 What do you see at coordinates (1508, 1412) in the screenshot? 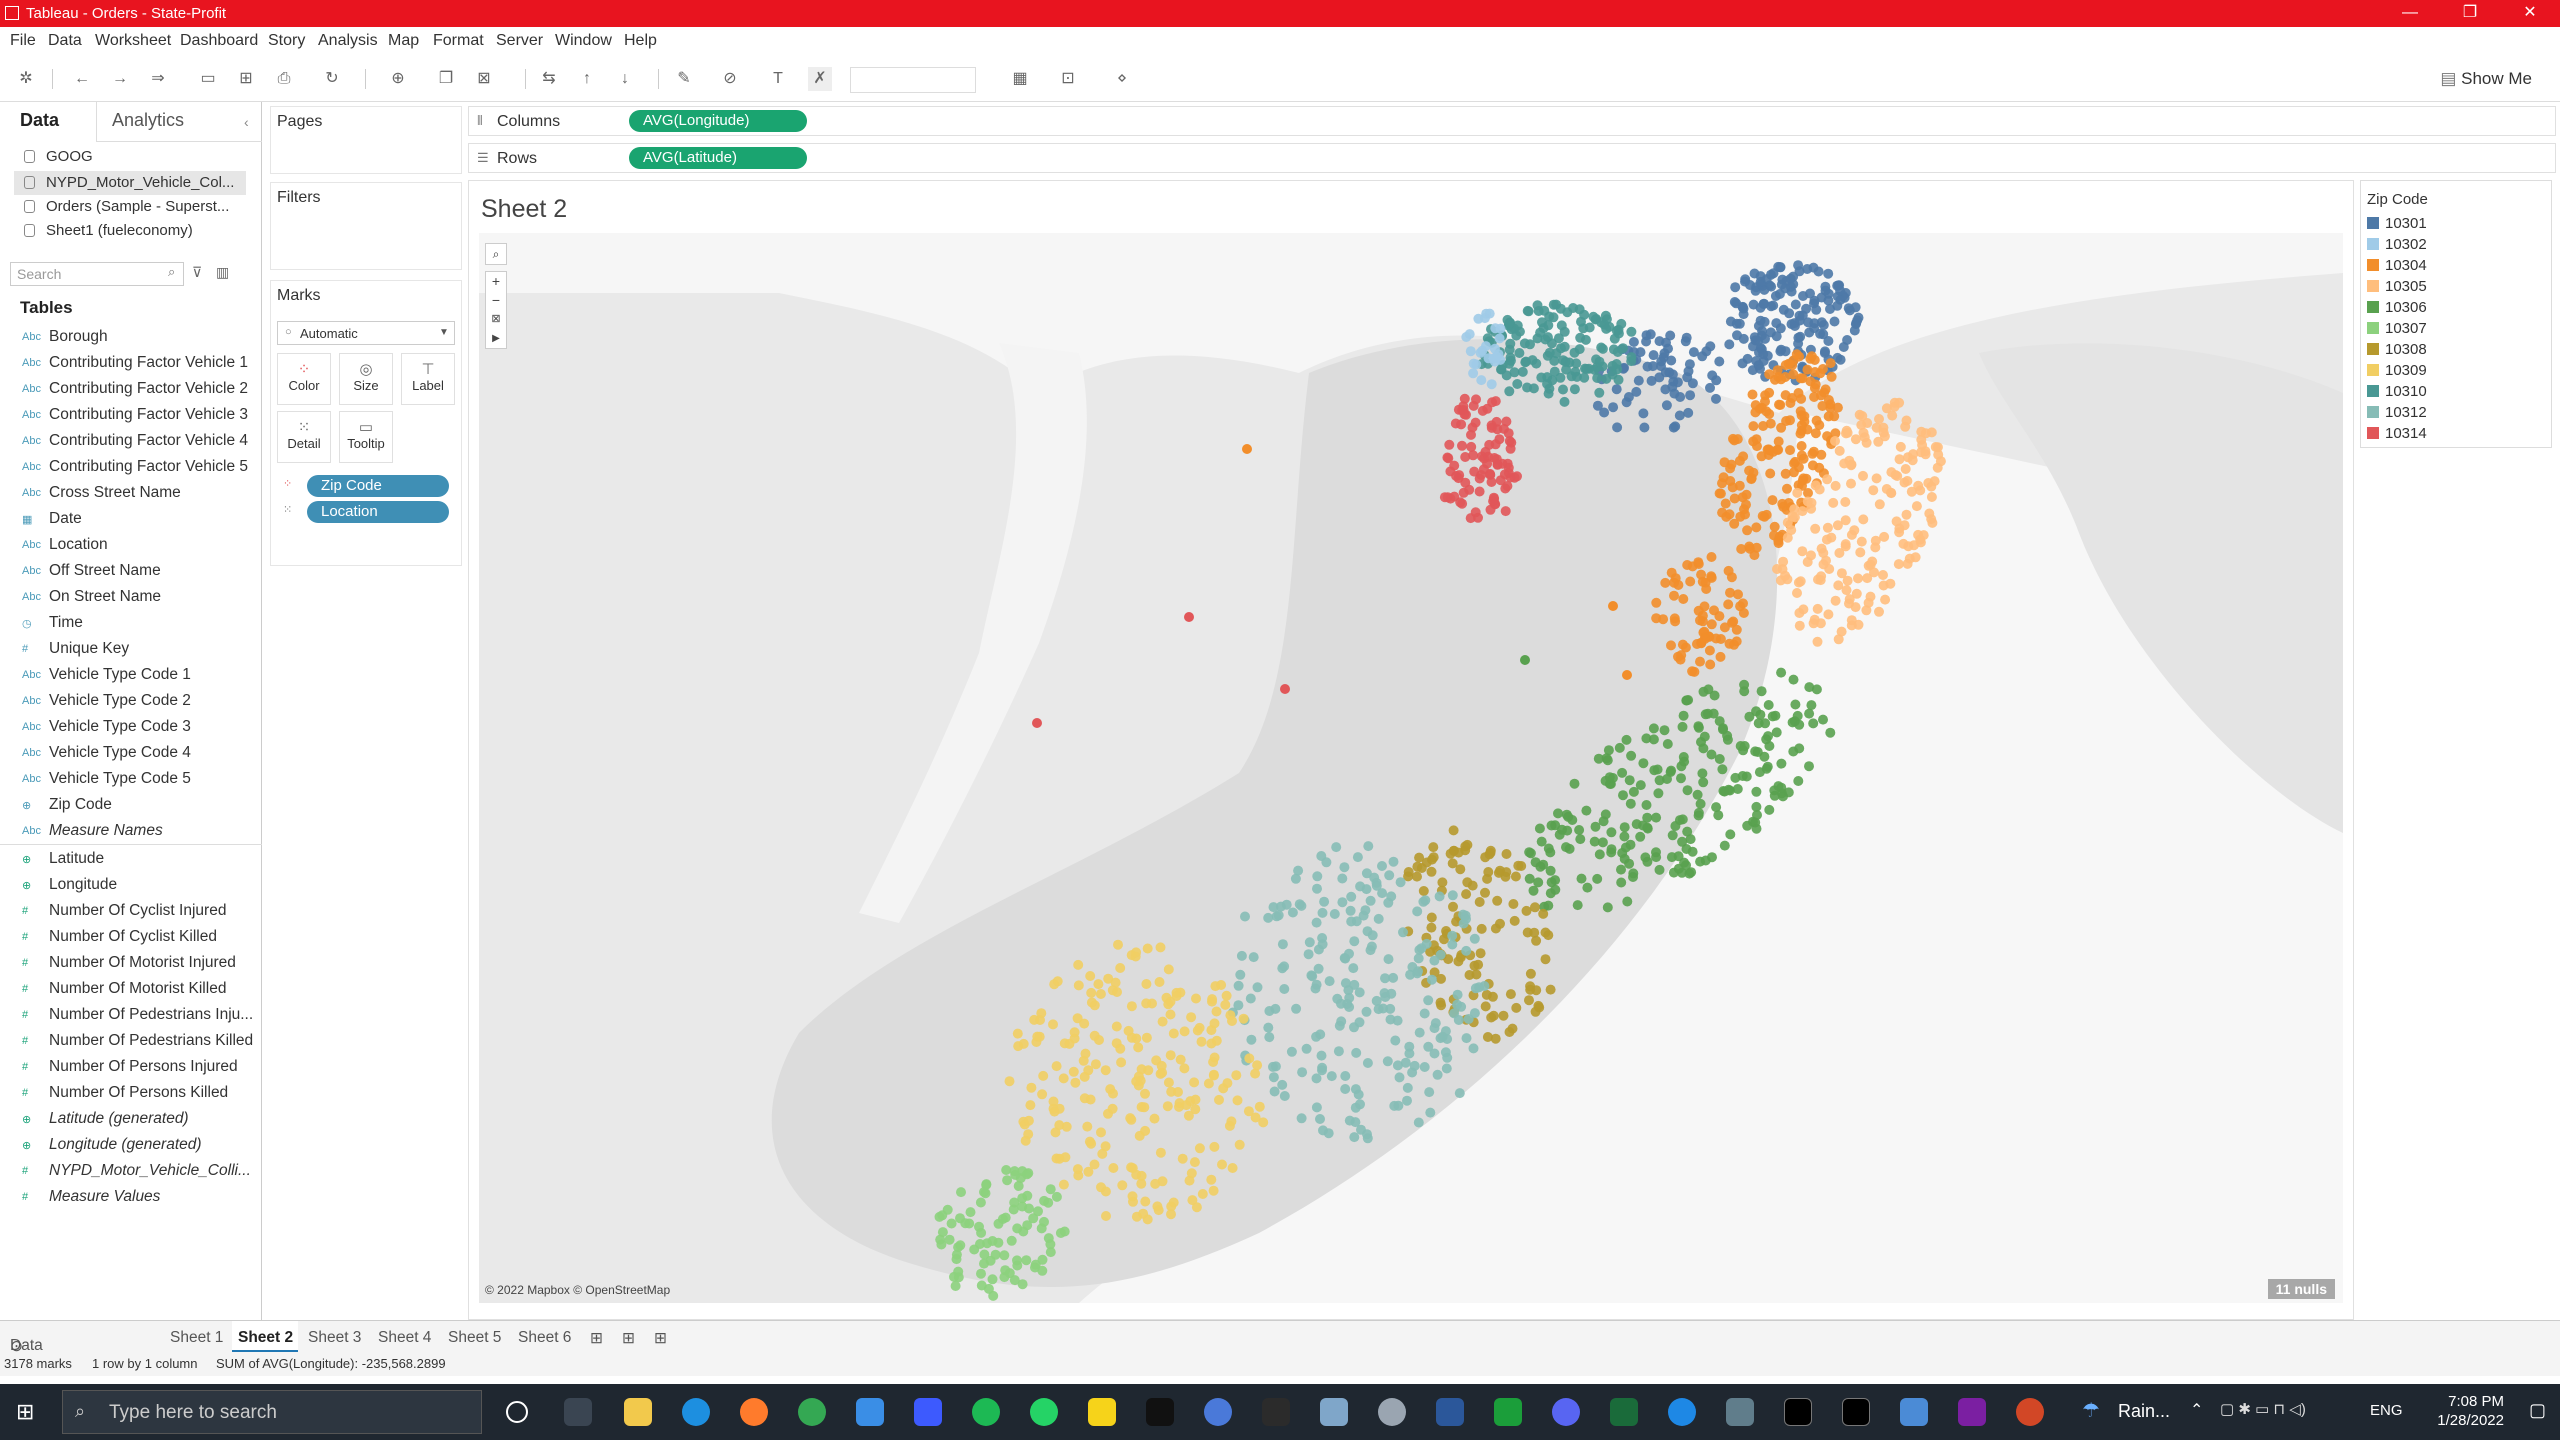
I see `flag-app-icon` at bounding box center [1508, 1412].